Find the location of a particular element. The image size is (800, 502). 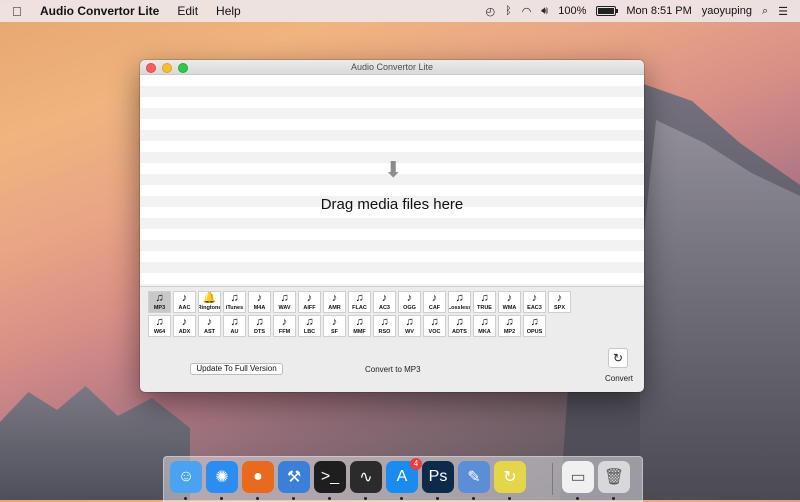

dock-finder: ☺ is located at coordinates (186, 477).